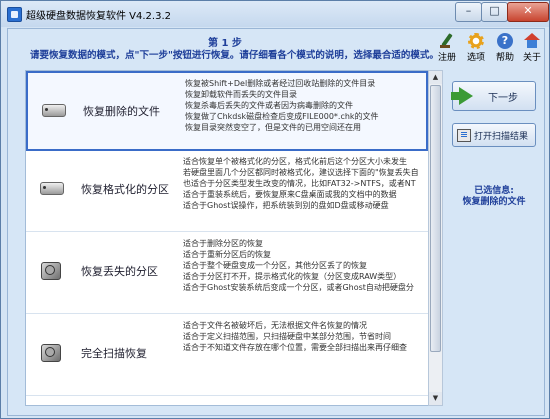 This screenshot has width=550, height=419. I want to click on next-step-label: 下一步, so click(503, 98).